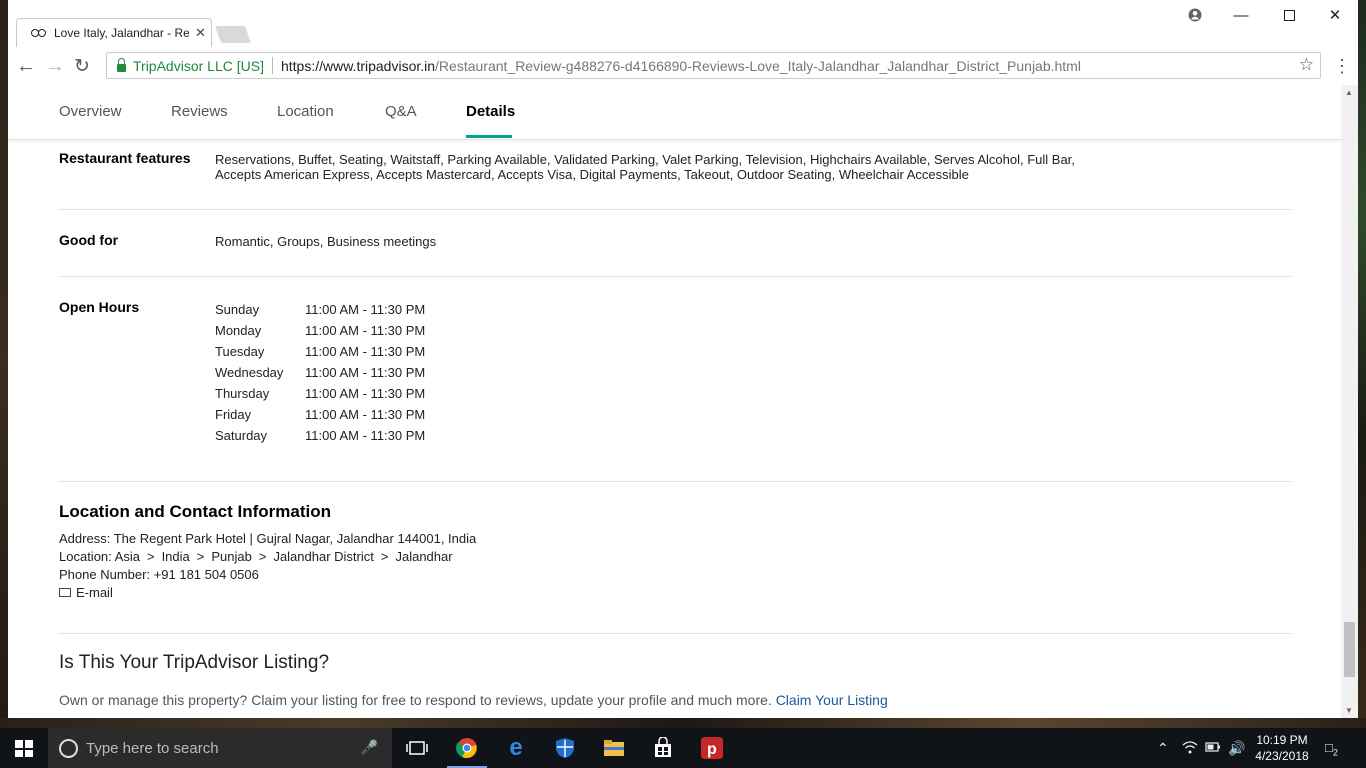 The width and height of the screenshot is (1366, 768). I want to click on hours-row: Thursday 11:00 AM - 11:30 PM, so click(320, 393).